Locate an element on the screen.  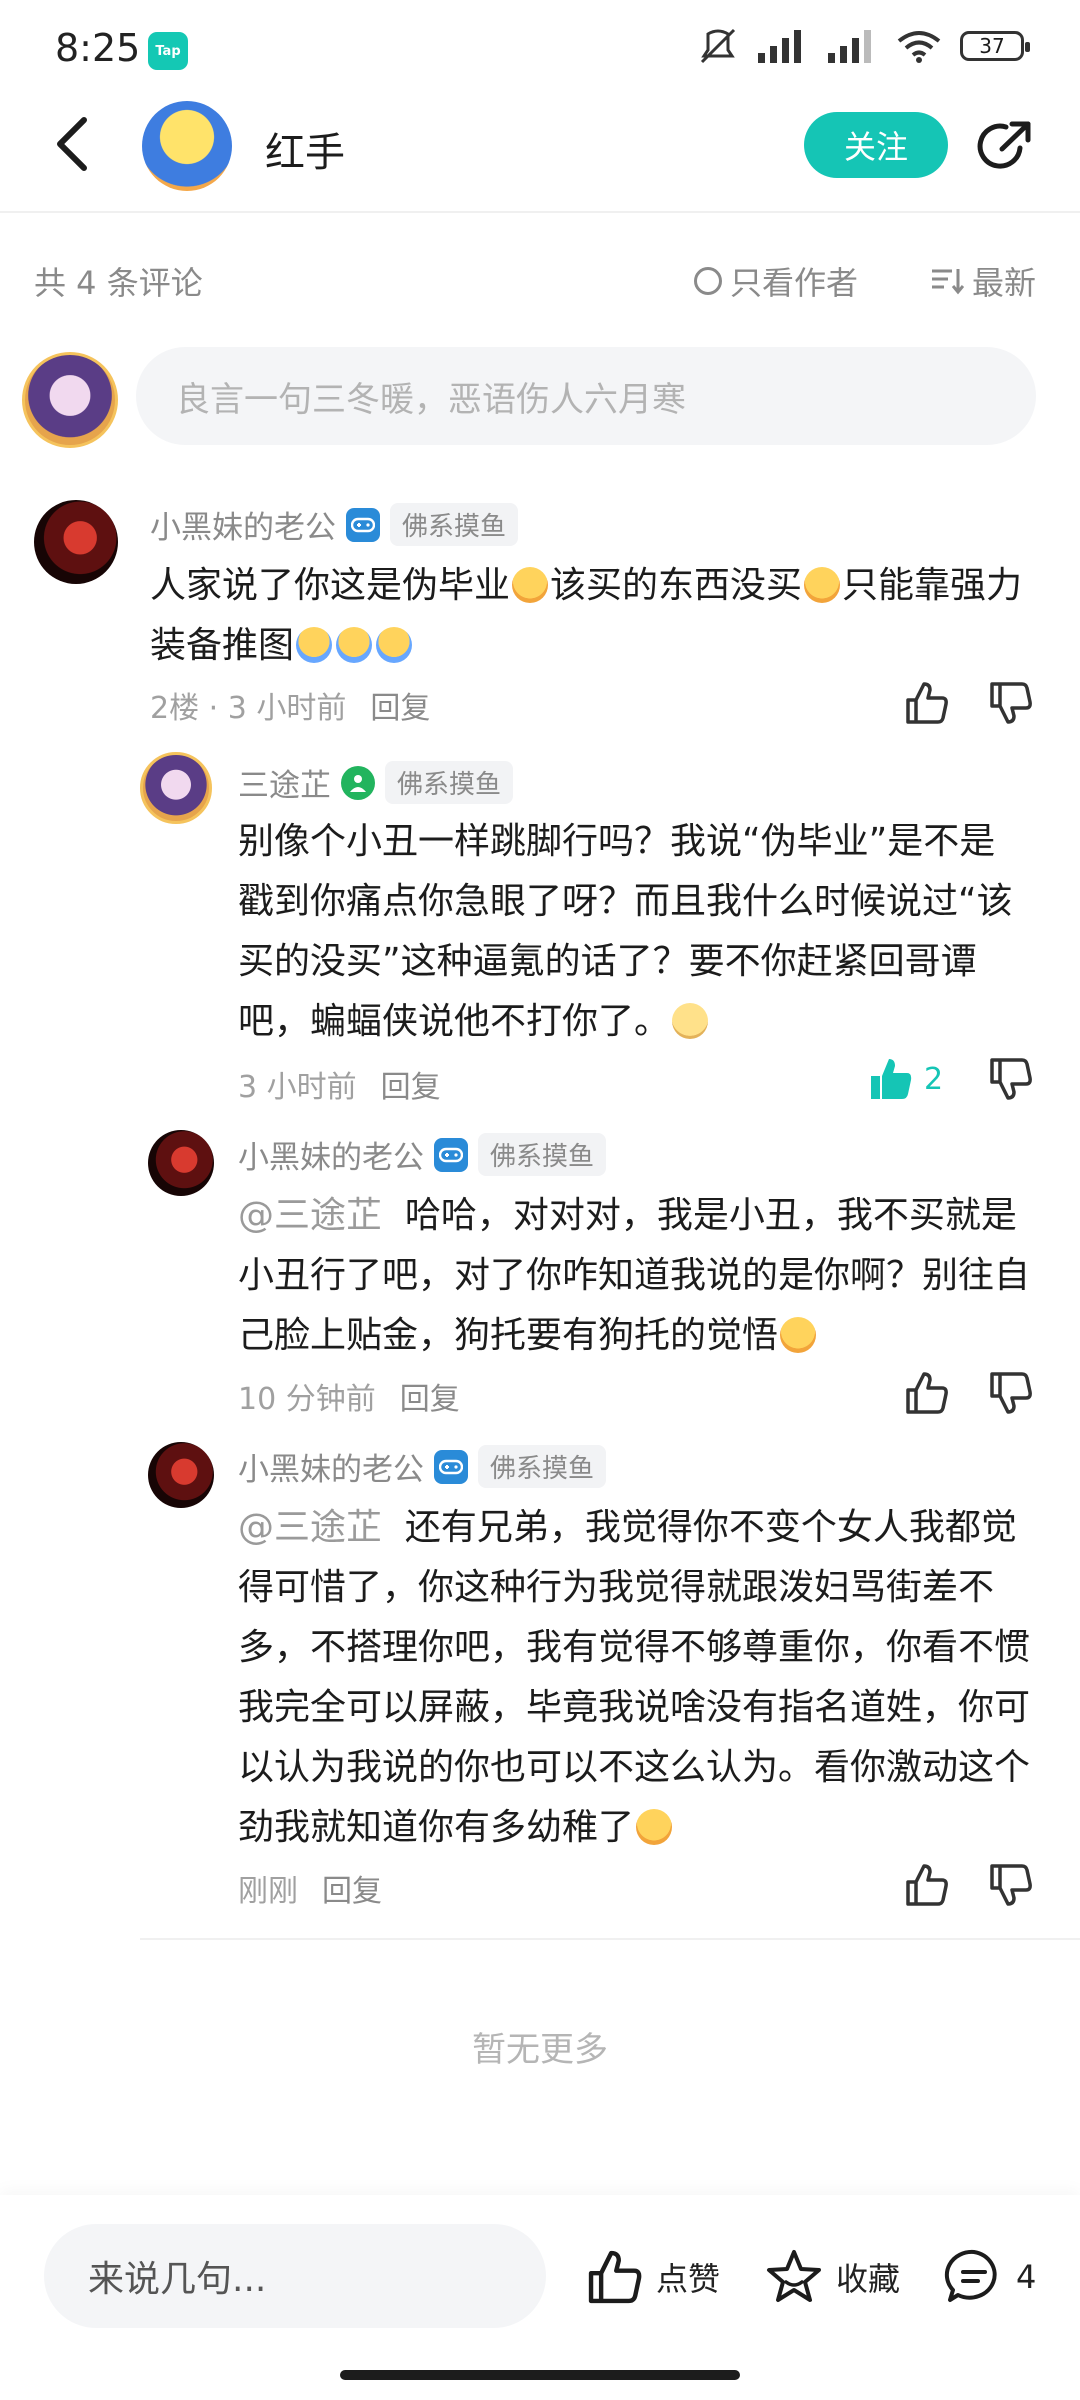
home-indicator is located at coordinates (540, 2375).